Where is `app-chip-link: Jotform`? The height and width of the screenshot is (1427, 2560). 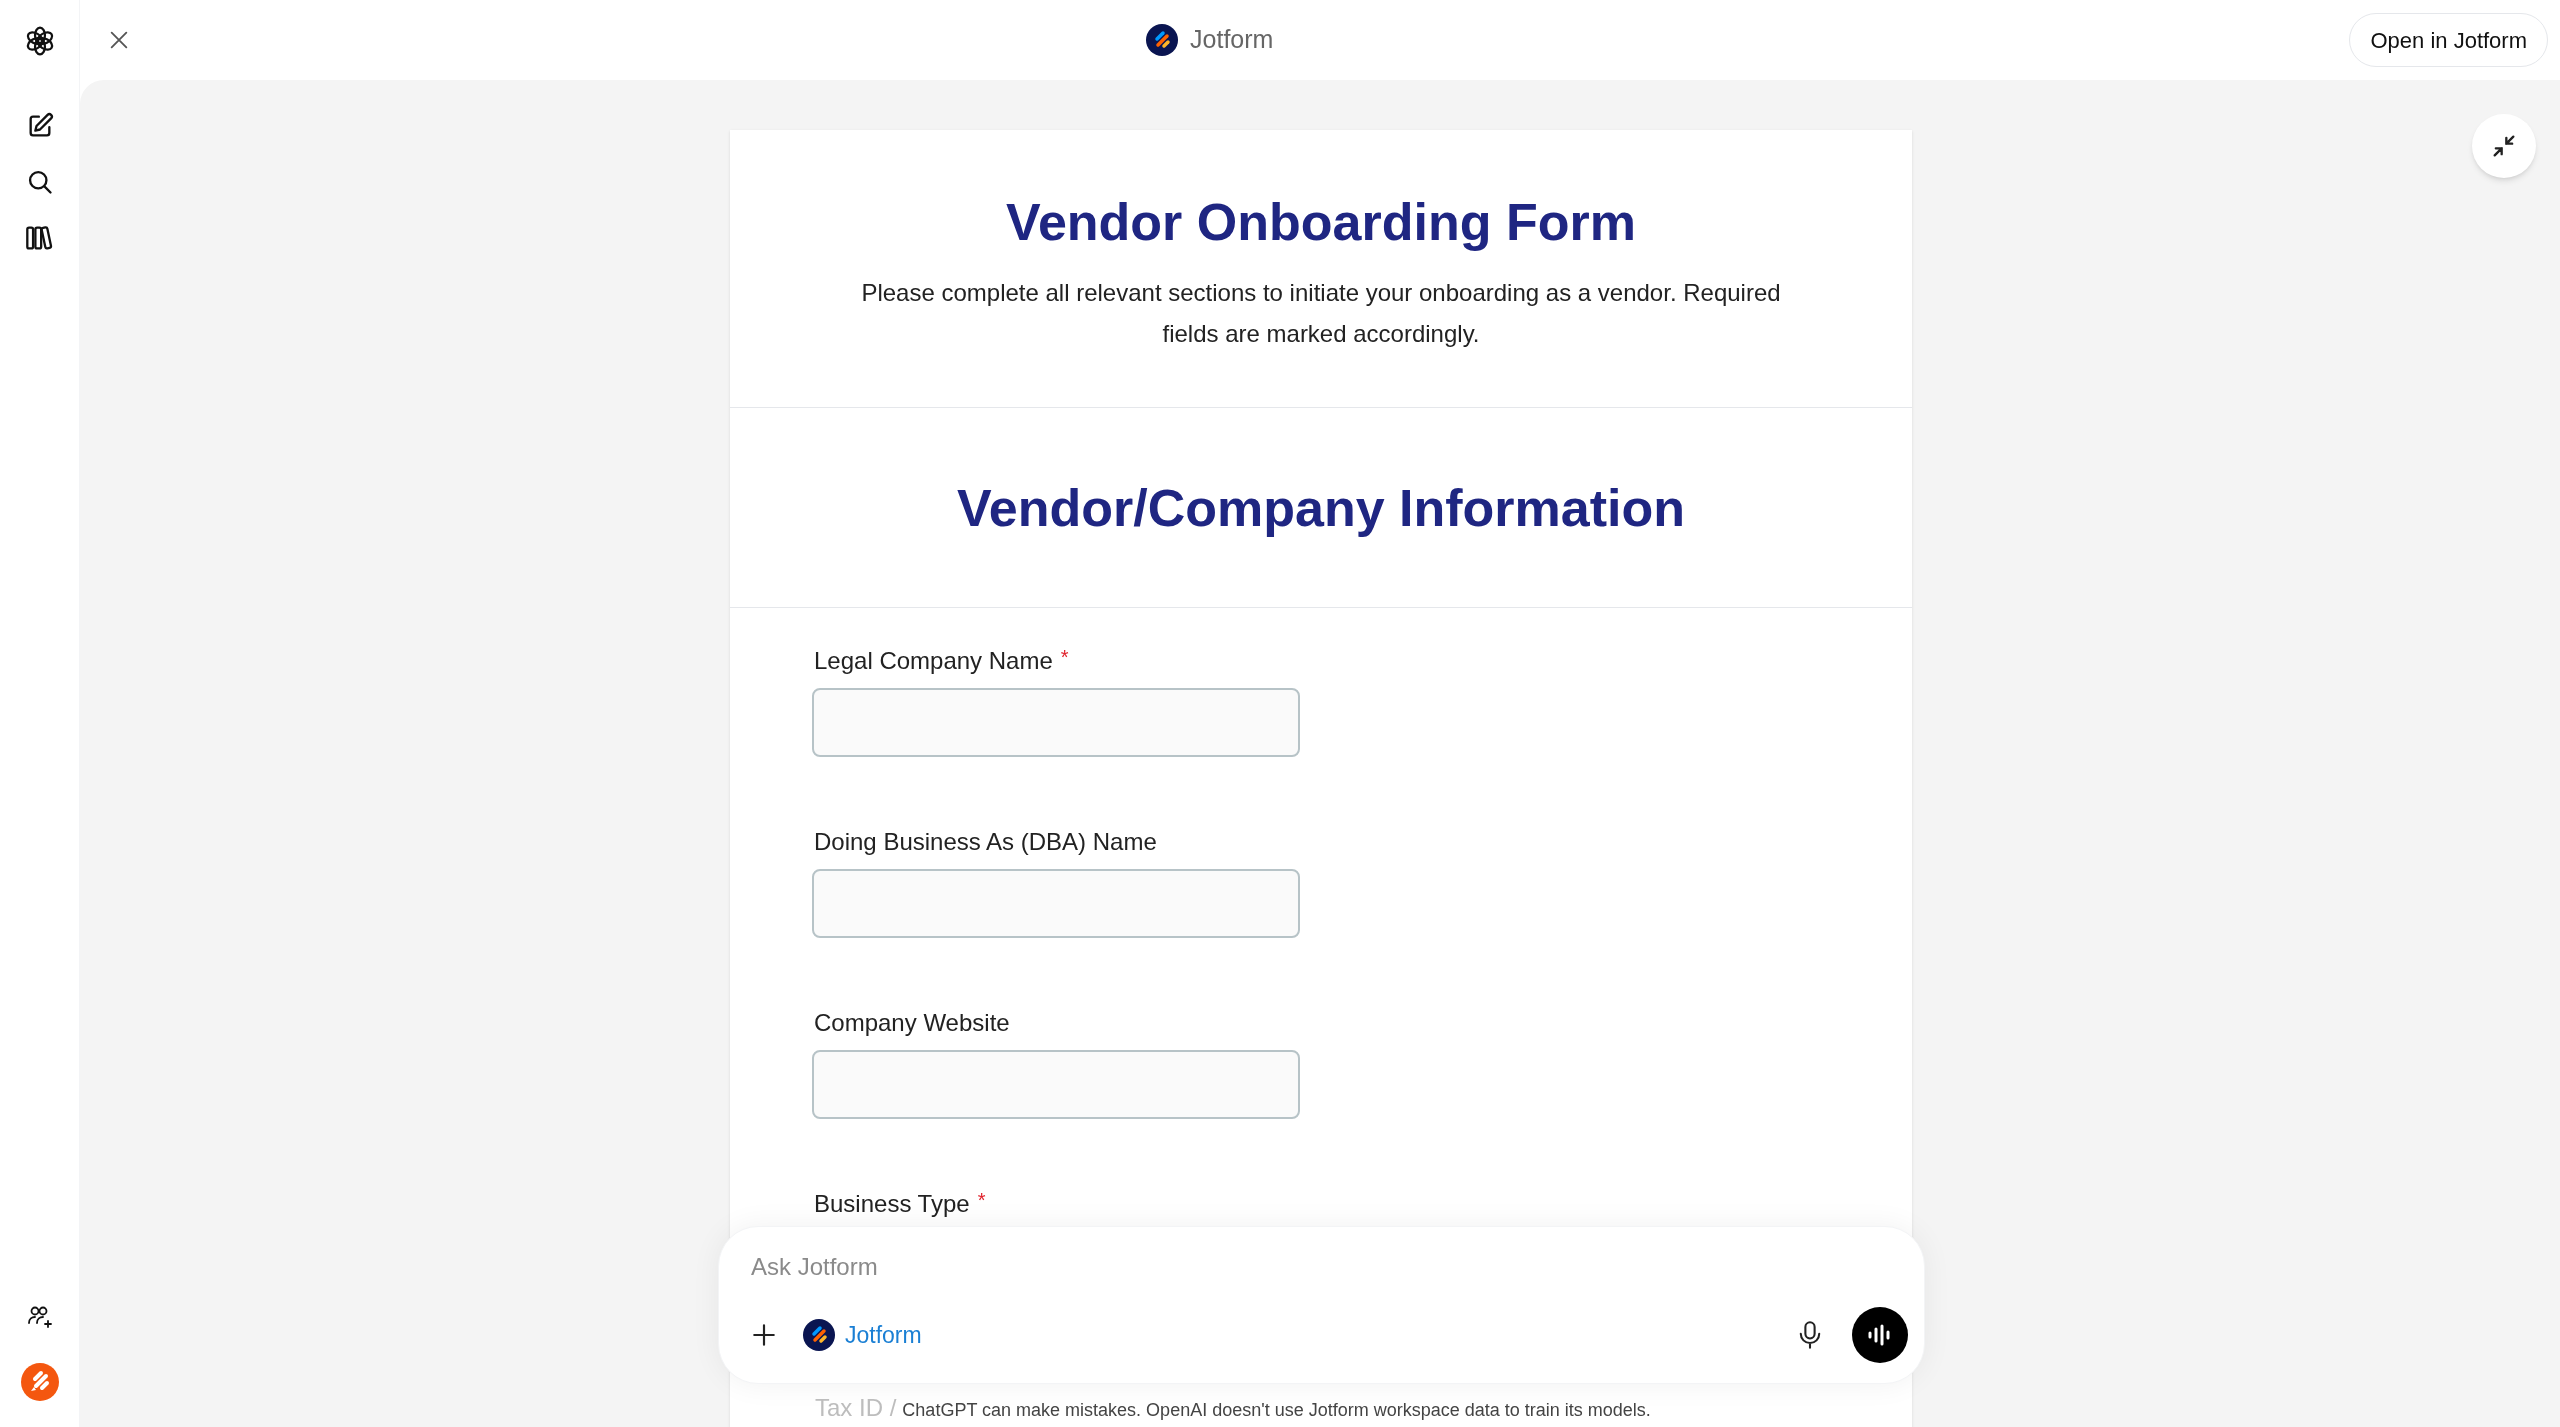
app-chip-link: Jotform is located at coordinates (883, 1335).